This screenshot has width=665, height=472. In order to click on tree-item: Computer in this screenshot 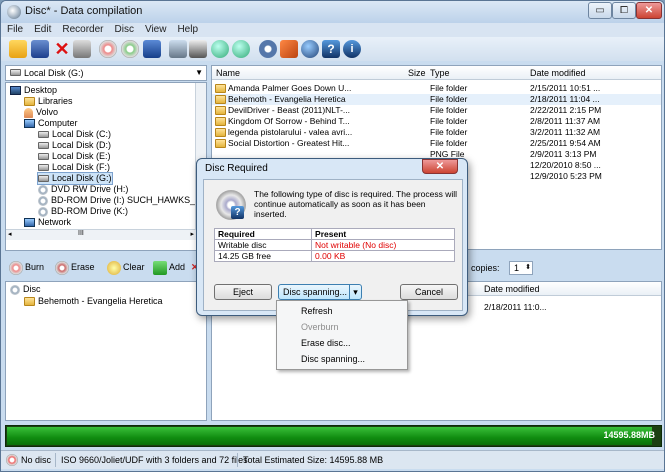, I will do `click(51, 123)`.